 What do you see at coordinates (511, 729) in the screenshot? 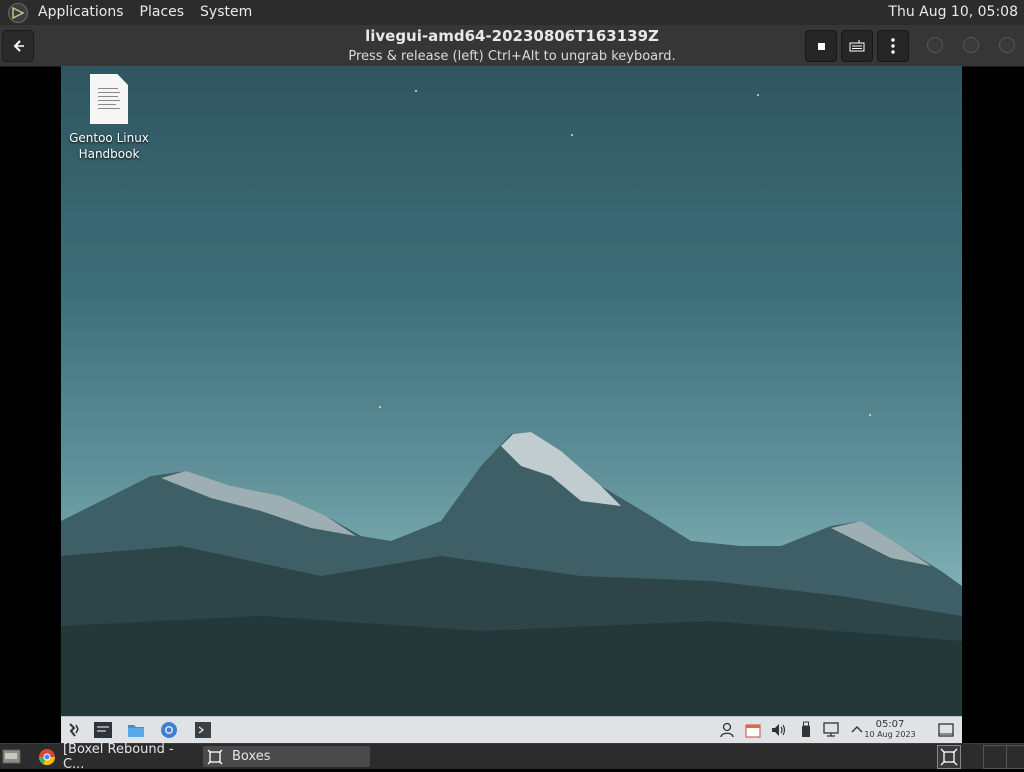
I see `guest-taskbar: 05:07 10 Aug 2023` at bounding box center [511, 729].